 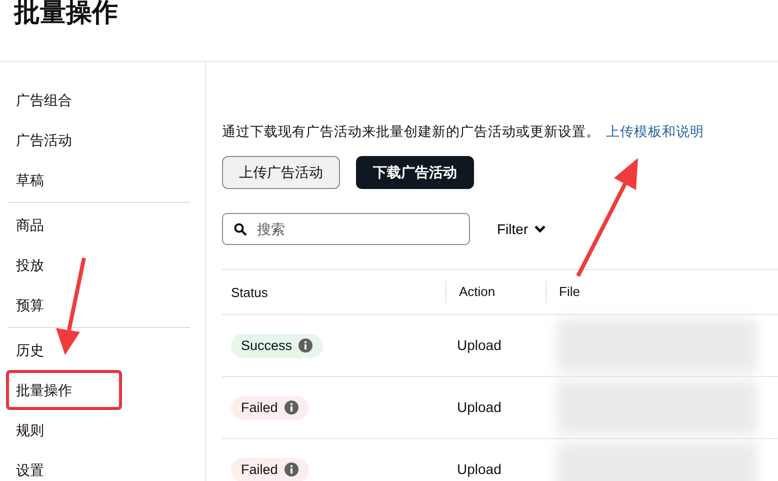 What do you see at coordinates (540, 229) in the screenshot?
I see `chevron-down-icon` at bounding box center [540, 229].